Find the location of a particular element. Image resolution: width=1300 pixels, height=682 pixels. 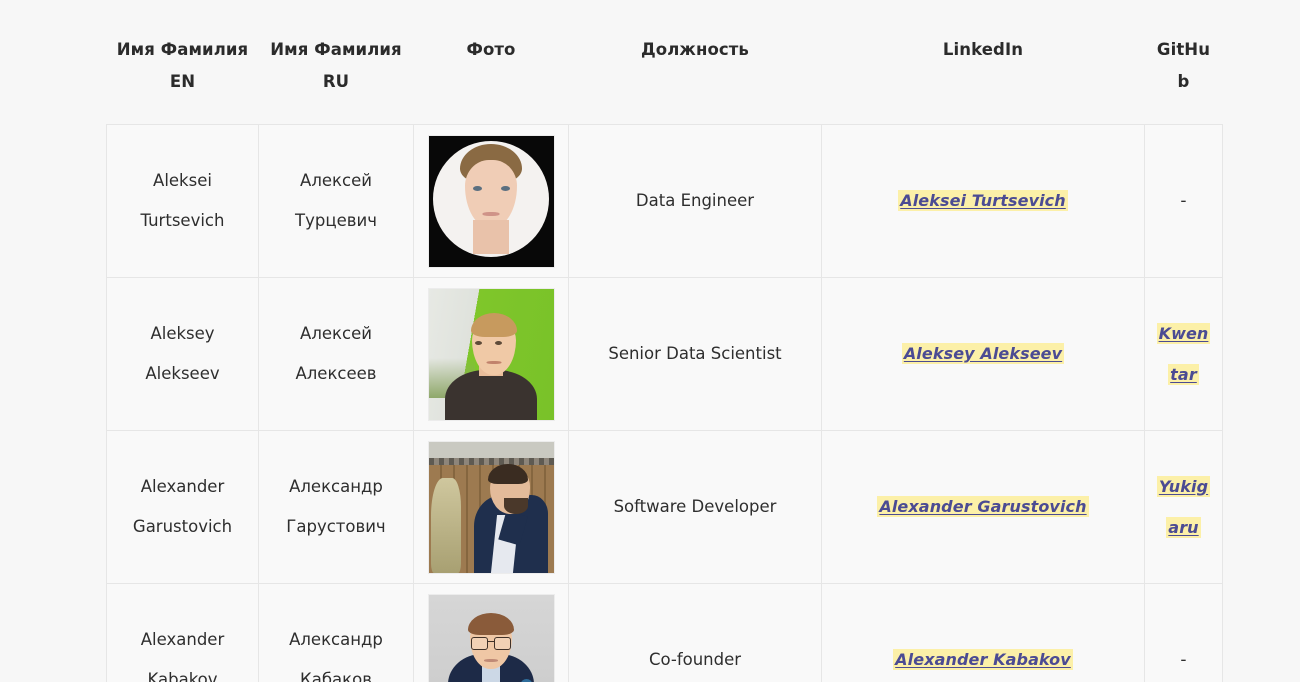

cell-name-en: Alexander Kabakov is located at coordinates (182, 632).